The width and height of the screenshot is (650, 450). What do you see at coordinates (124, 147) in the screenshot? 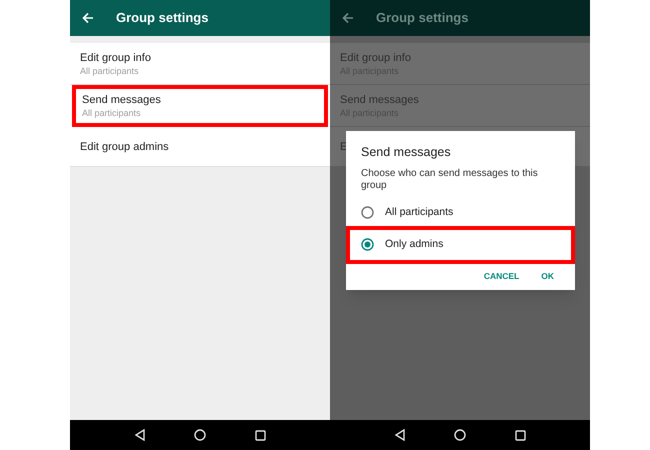
I see `row-title: Edit group admins` at bounding box center [124, 147].